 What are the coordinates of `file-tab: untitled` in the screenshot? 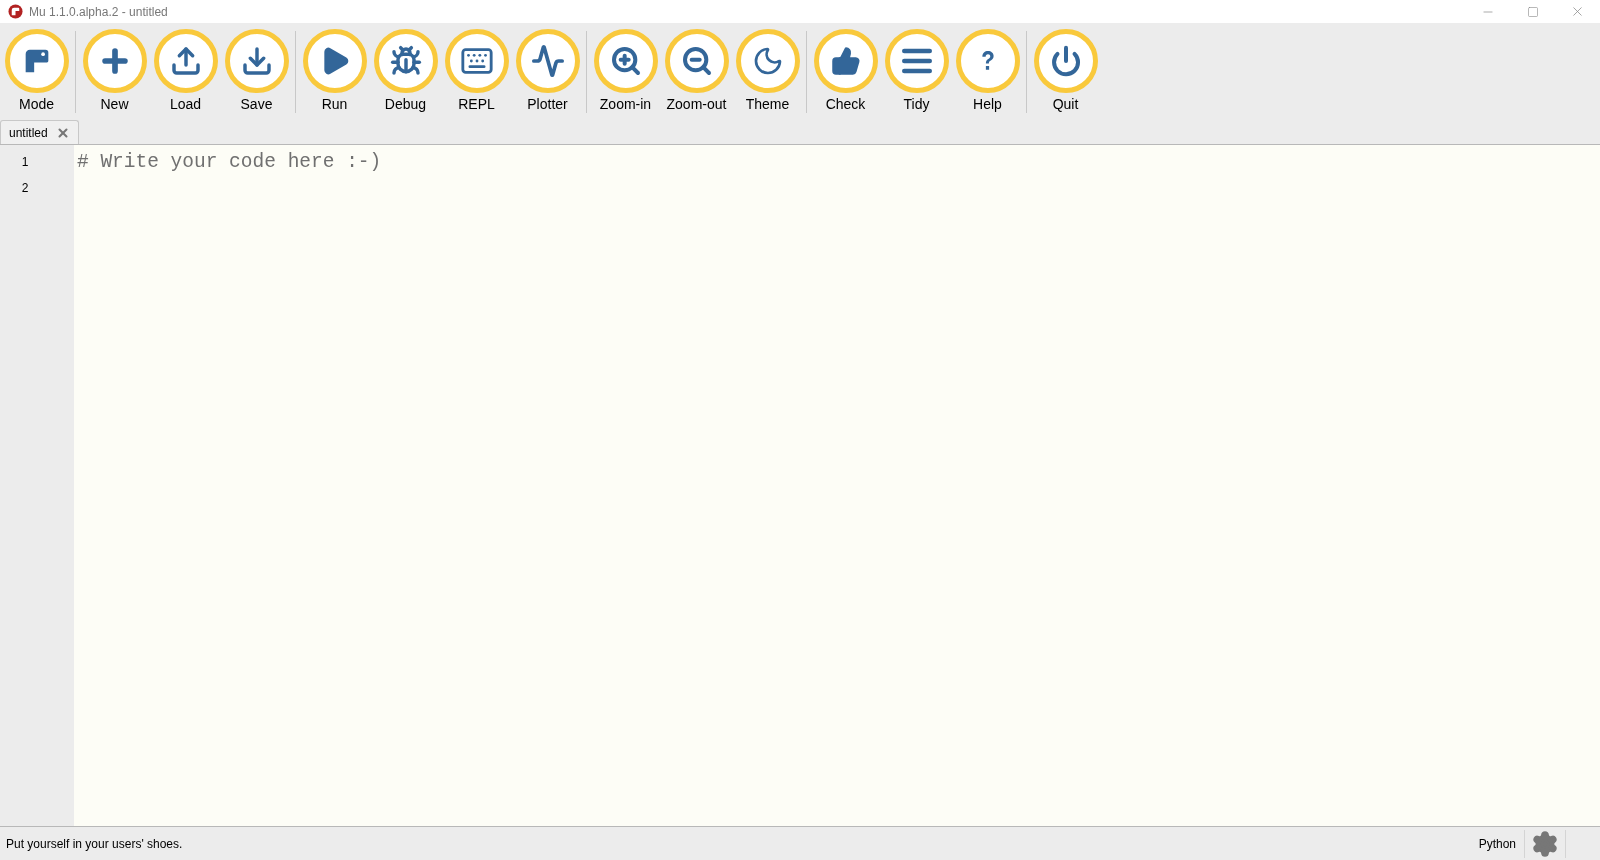 It's located at (39, 132).